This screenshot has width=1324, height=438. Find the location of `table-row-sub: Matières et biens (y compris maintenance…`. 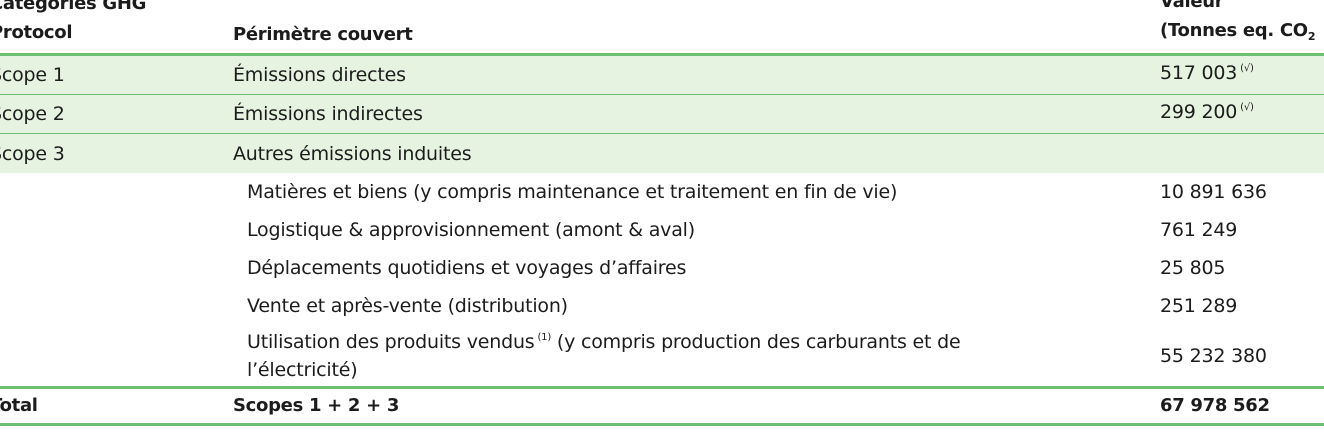

table-row-sub: Matières et biens (y compris maintenance… is located at coordinates (662, 192).